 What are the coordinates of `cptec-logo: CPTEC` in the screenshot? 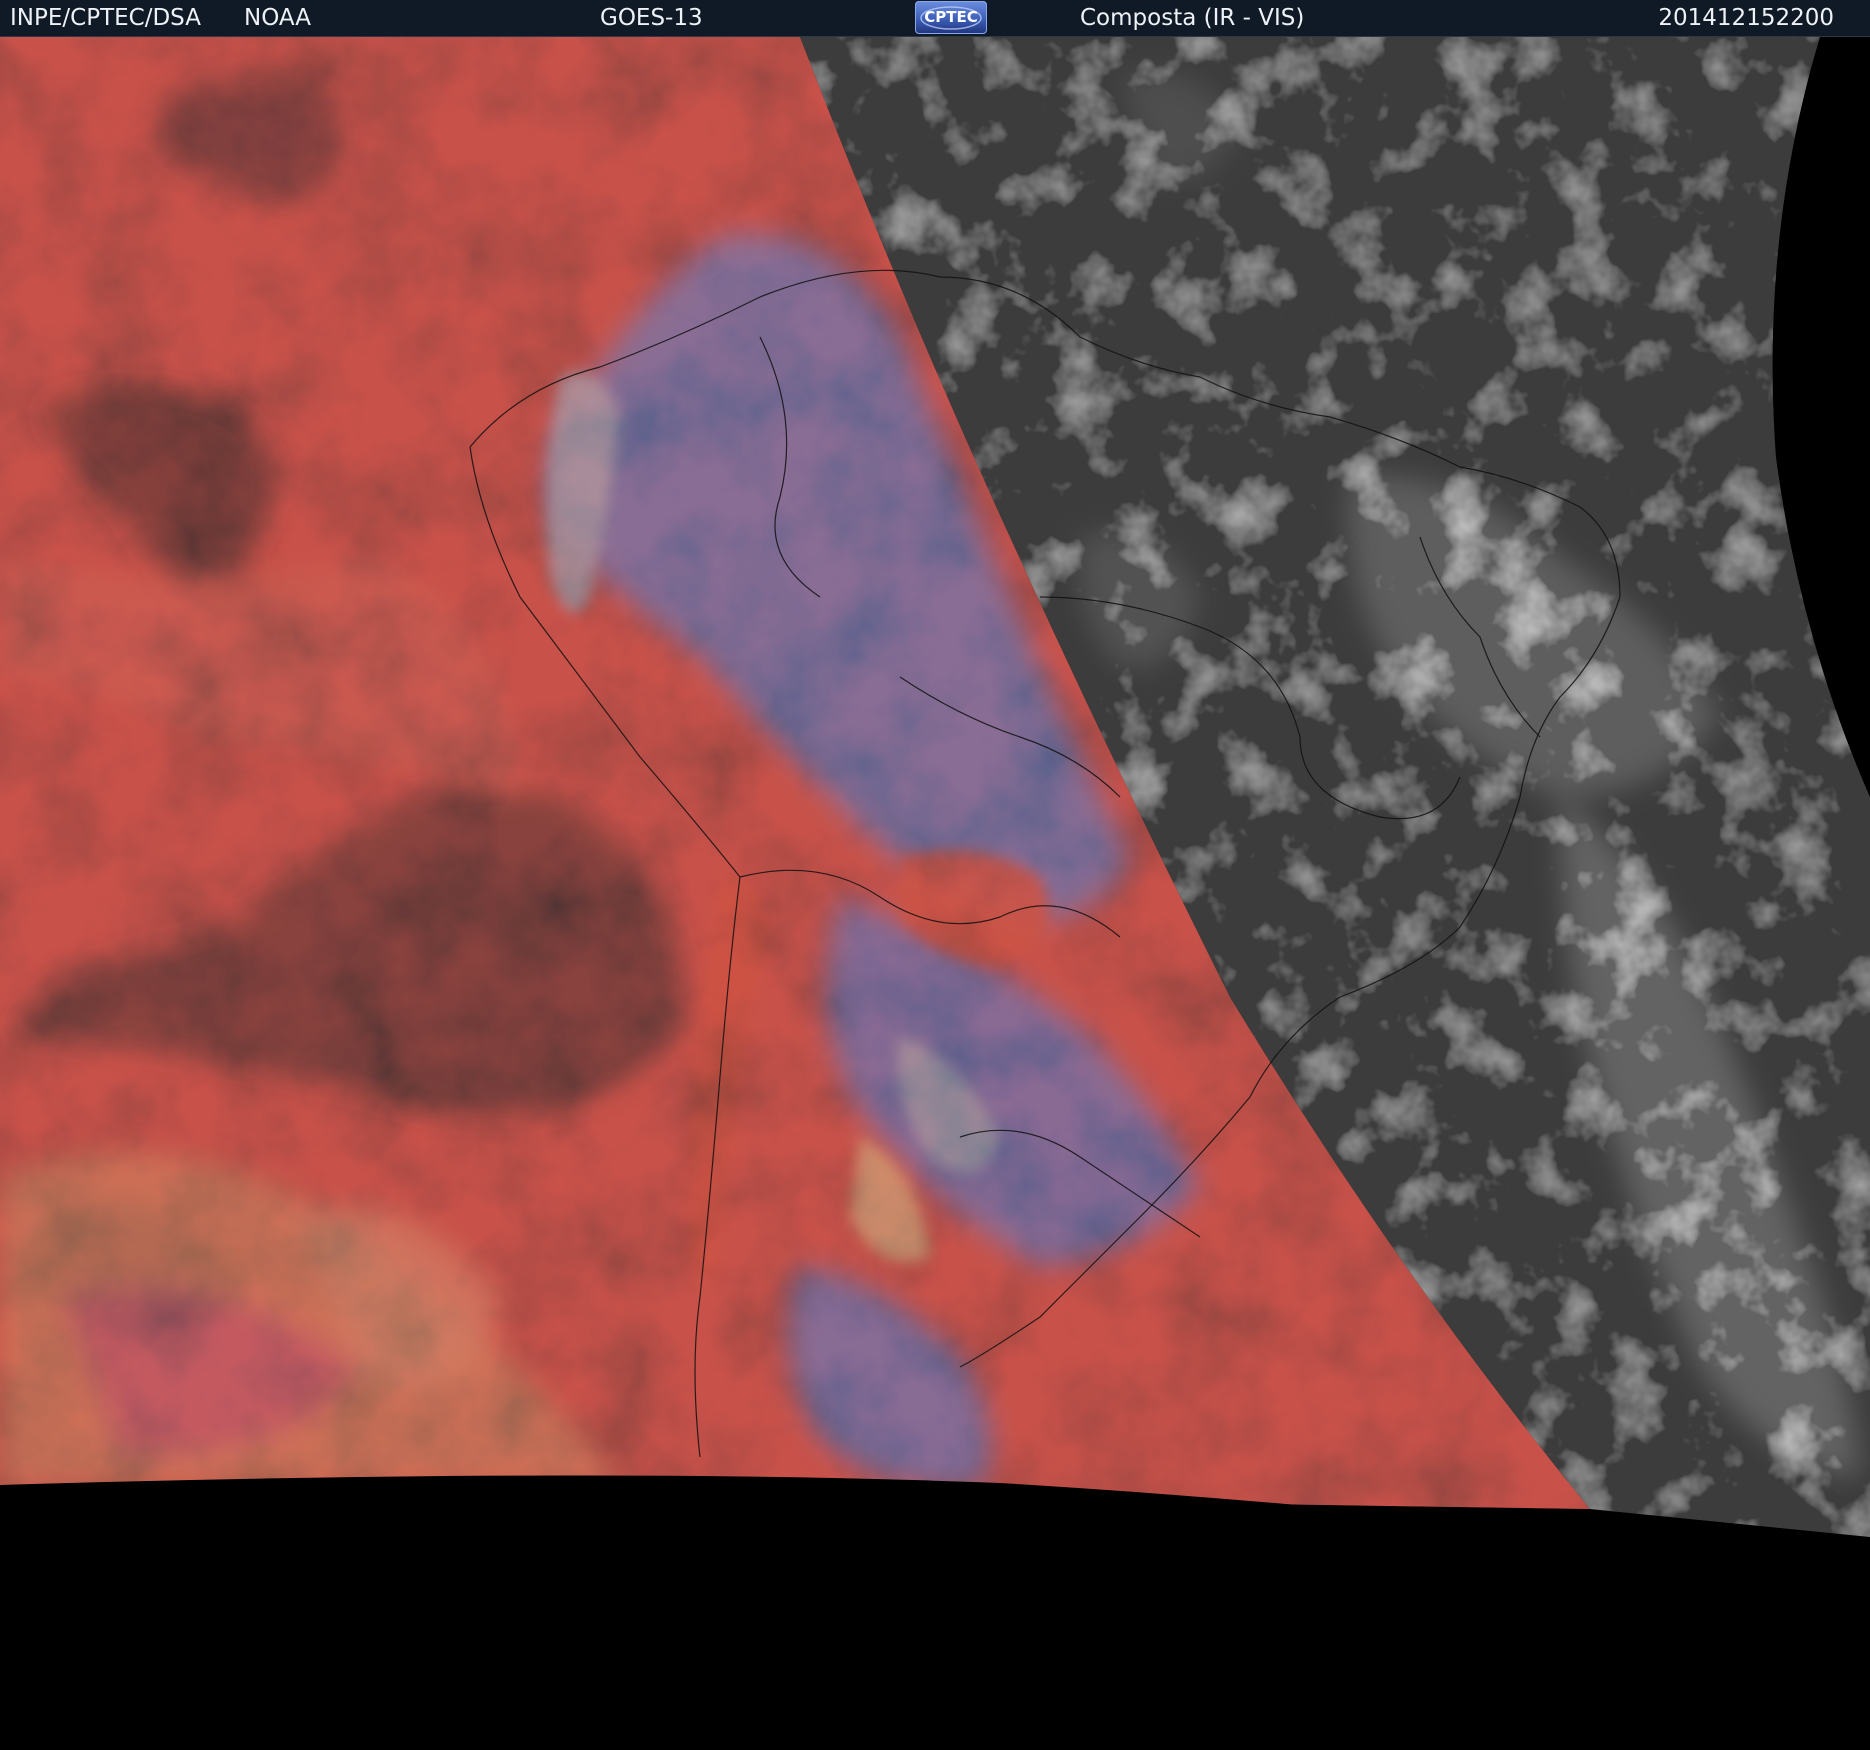 It's located at (951, 17).